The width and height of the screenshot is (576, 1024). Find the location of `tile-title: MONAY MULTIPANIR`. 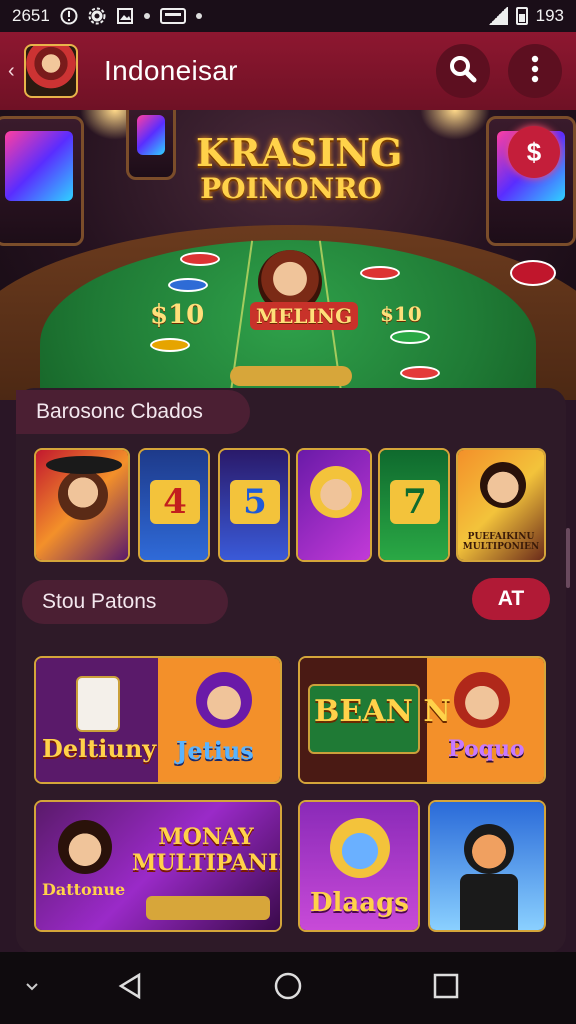

tile-title: MONAY MULTIPANIR is located at coordinates (207, 850).